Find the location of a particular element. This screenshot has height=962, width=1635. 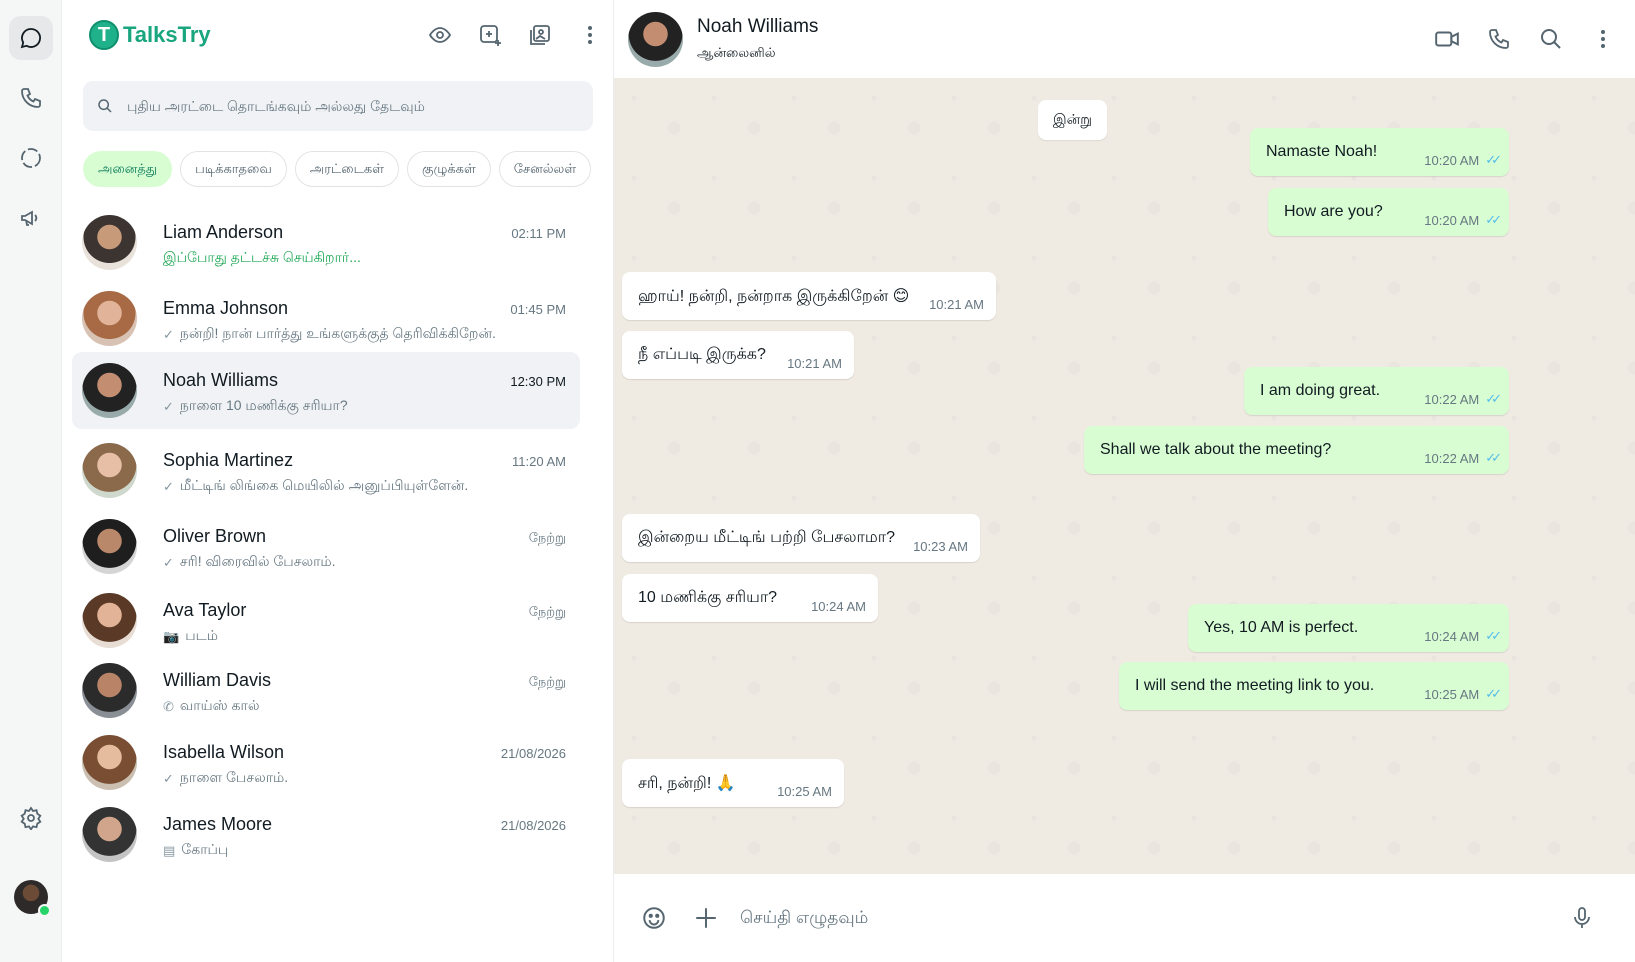

chat-name: Sophia Martinez is located at coordinates (228, 460).